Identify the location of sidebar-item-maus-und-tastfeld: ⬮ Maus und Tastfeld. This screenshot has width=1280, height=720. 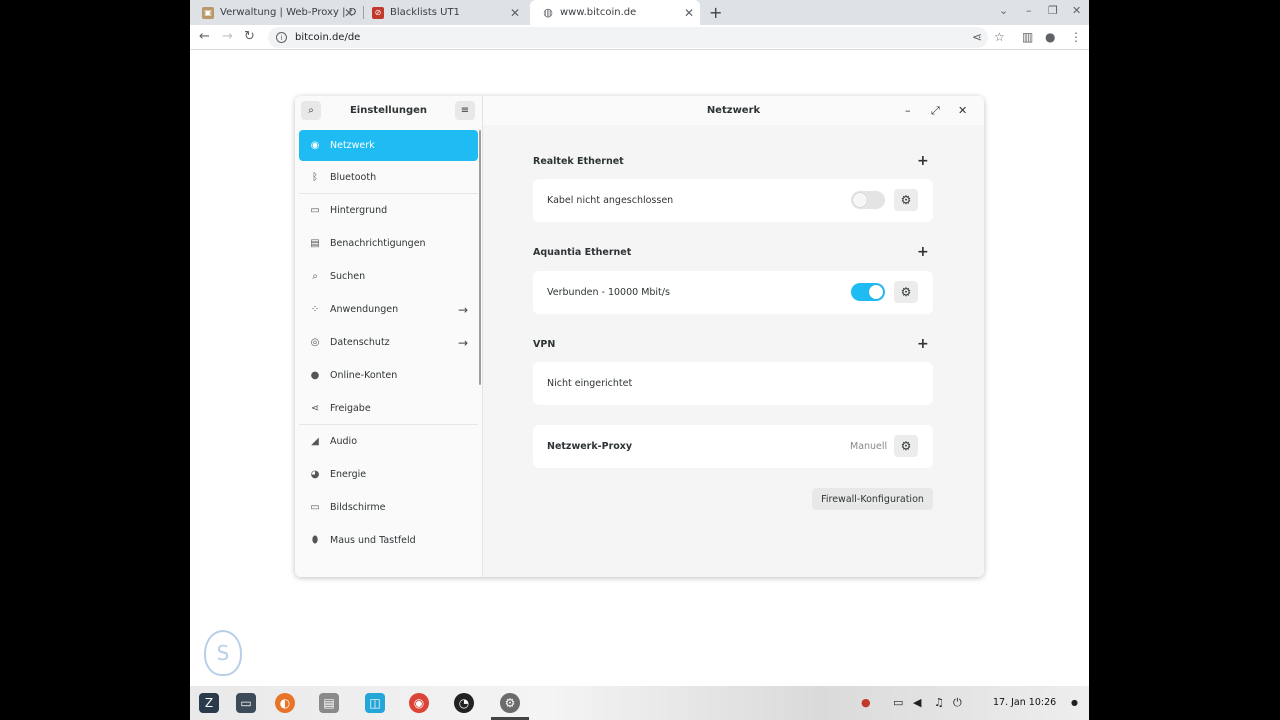
(388, 540).